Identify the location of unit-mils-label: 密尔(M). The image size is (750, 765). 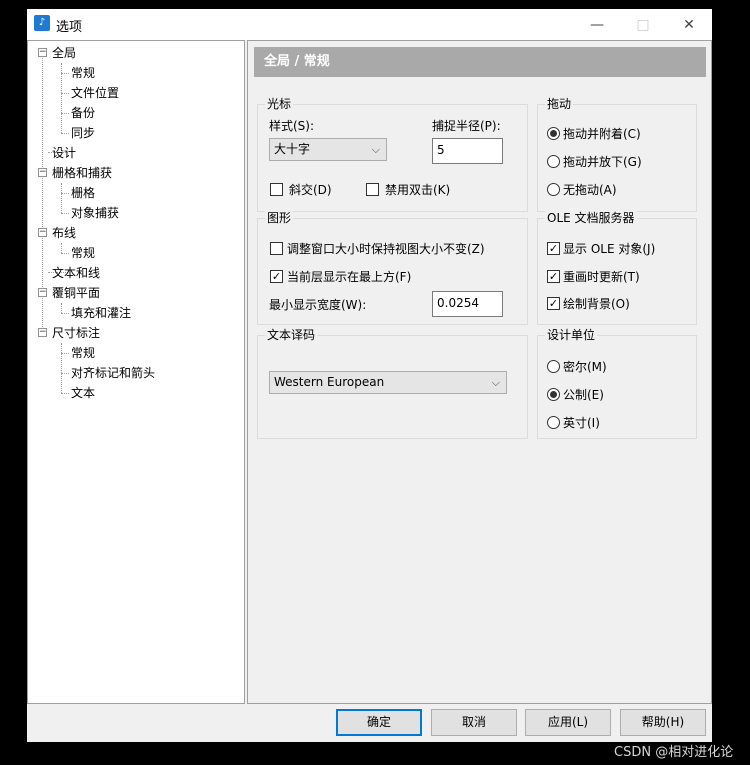
(585, 367).